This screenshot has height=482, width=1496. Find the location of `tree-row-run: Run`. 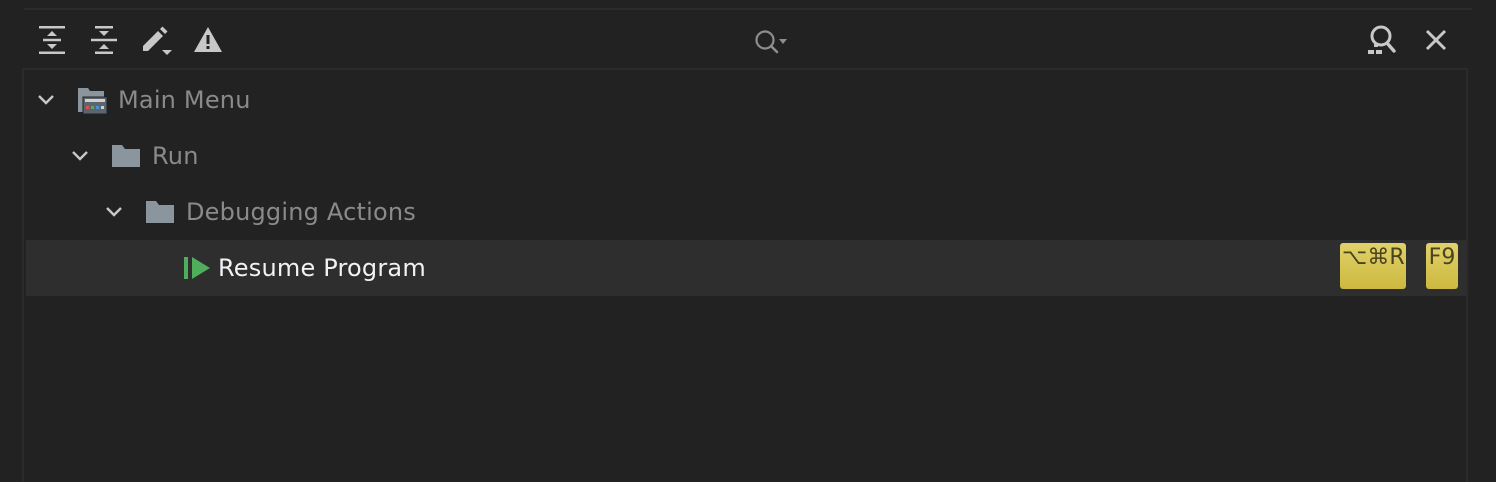

tree-row-run: Run is located at coordinates (746, 156).